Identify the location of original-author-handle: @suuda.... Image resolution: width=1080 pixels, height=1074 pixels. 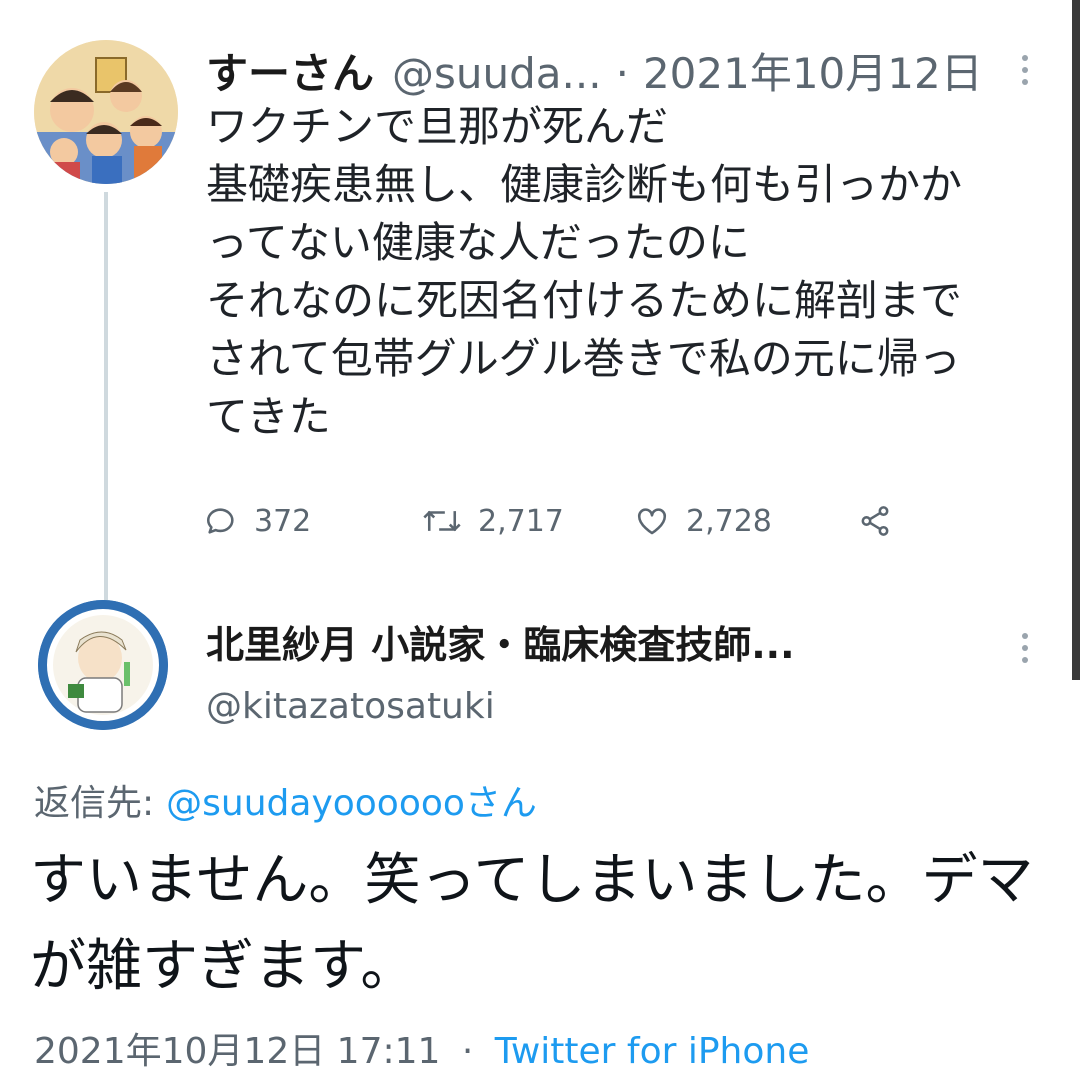
(497, 73).